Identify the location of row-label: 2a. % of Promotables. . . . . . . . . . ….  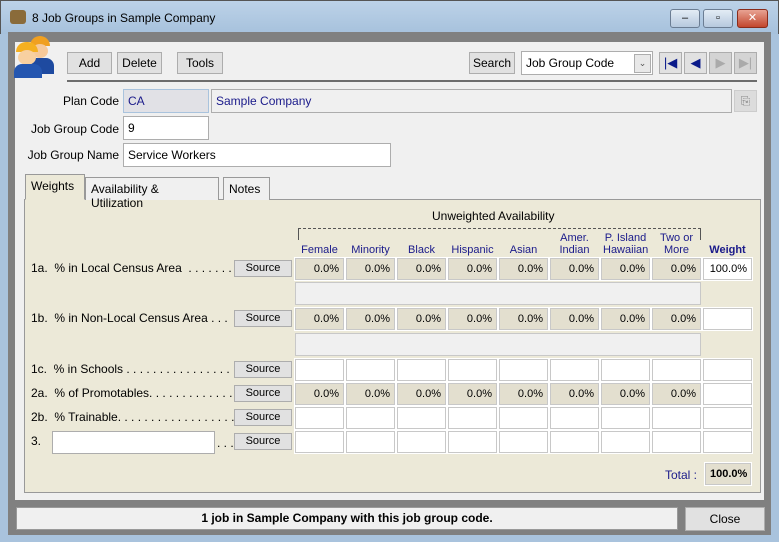
(132, 393).